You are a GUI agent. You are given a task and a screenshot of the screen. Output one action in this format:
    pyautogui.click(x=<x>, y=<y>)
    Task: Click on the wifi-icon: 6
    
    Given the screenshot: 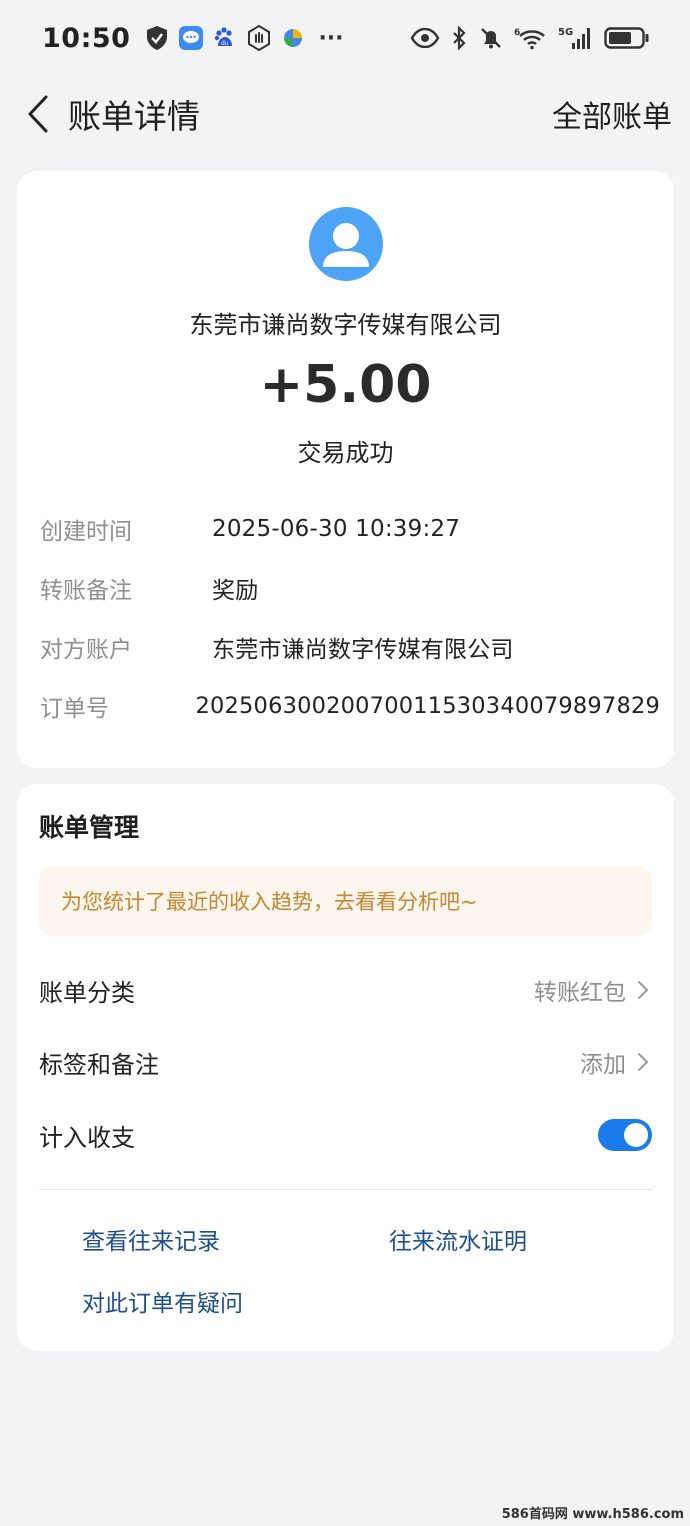 What is the action you would take?
    pyautogui.click(x=531, y=38)
    